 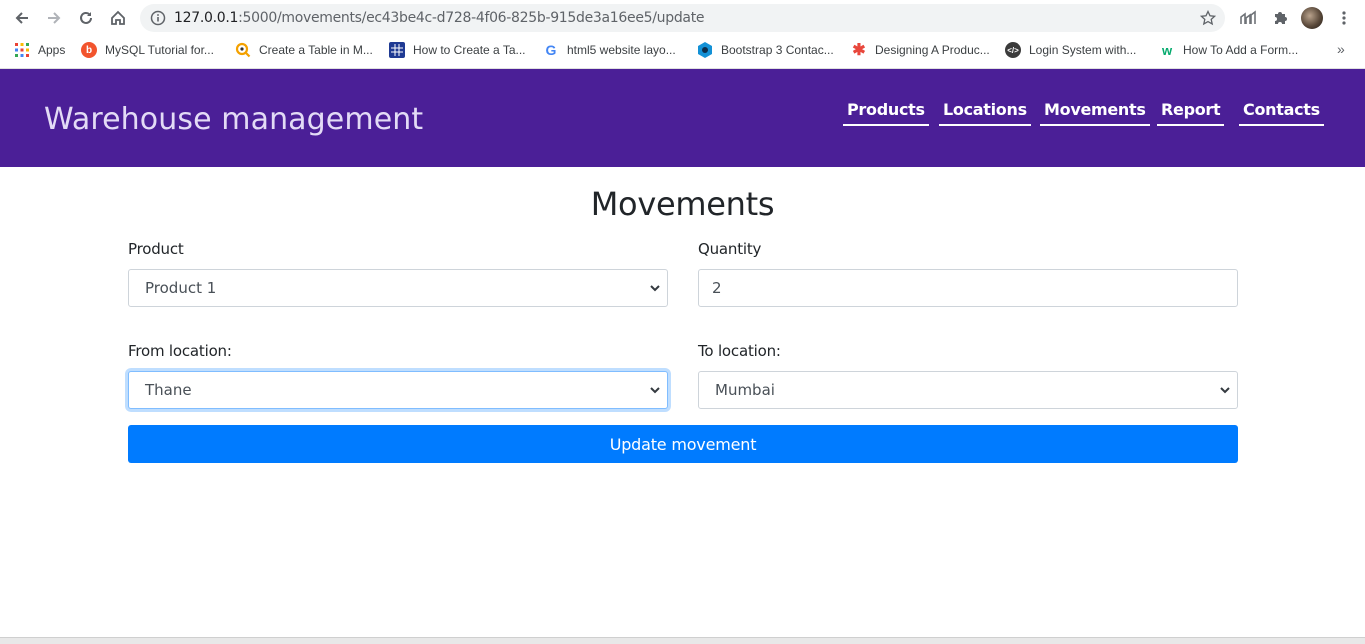 What do you see at coordinates (1280, 18) in the screenshot?
I see `extensions-puzzle-icon` at bounding box center [1280, 18].